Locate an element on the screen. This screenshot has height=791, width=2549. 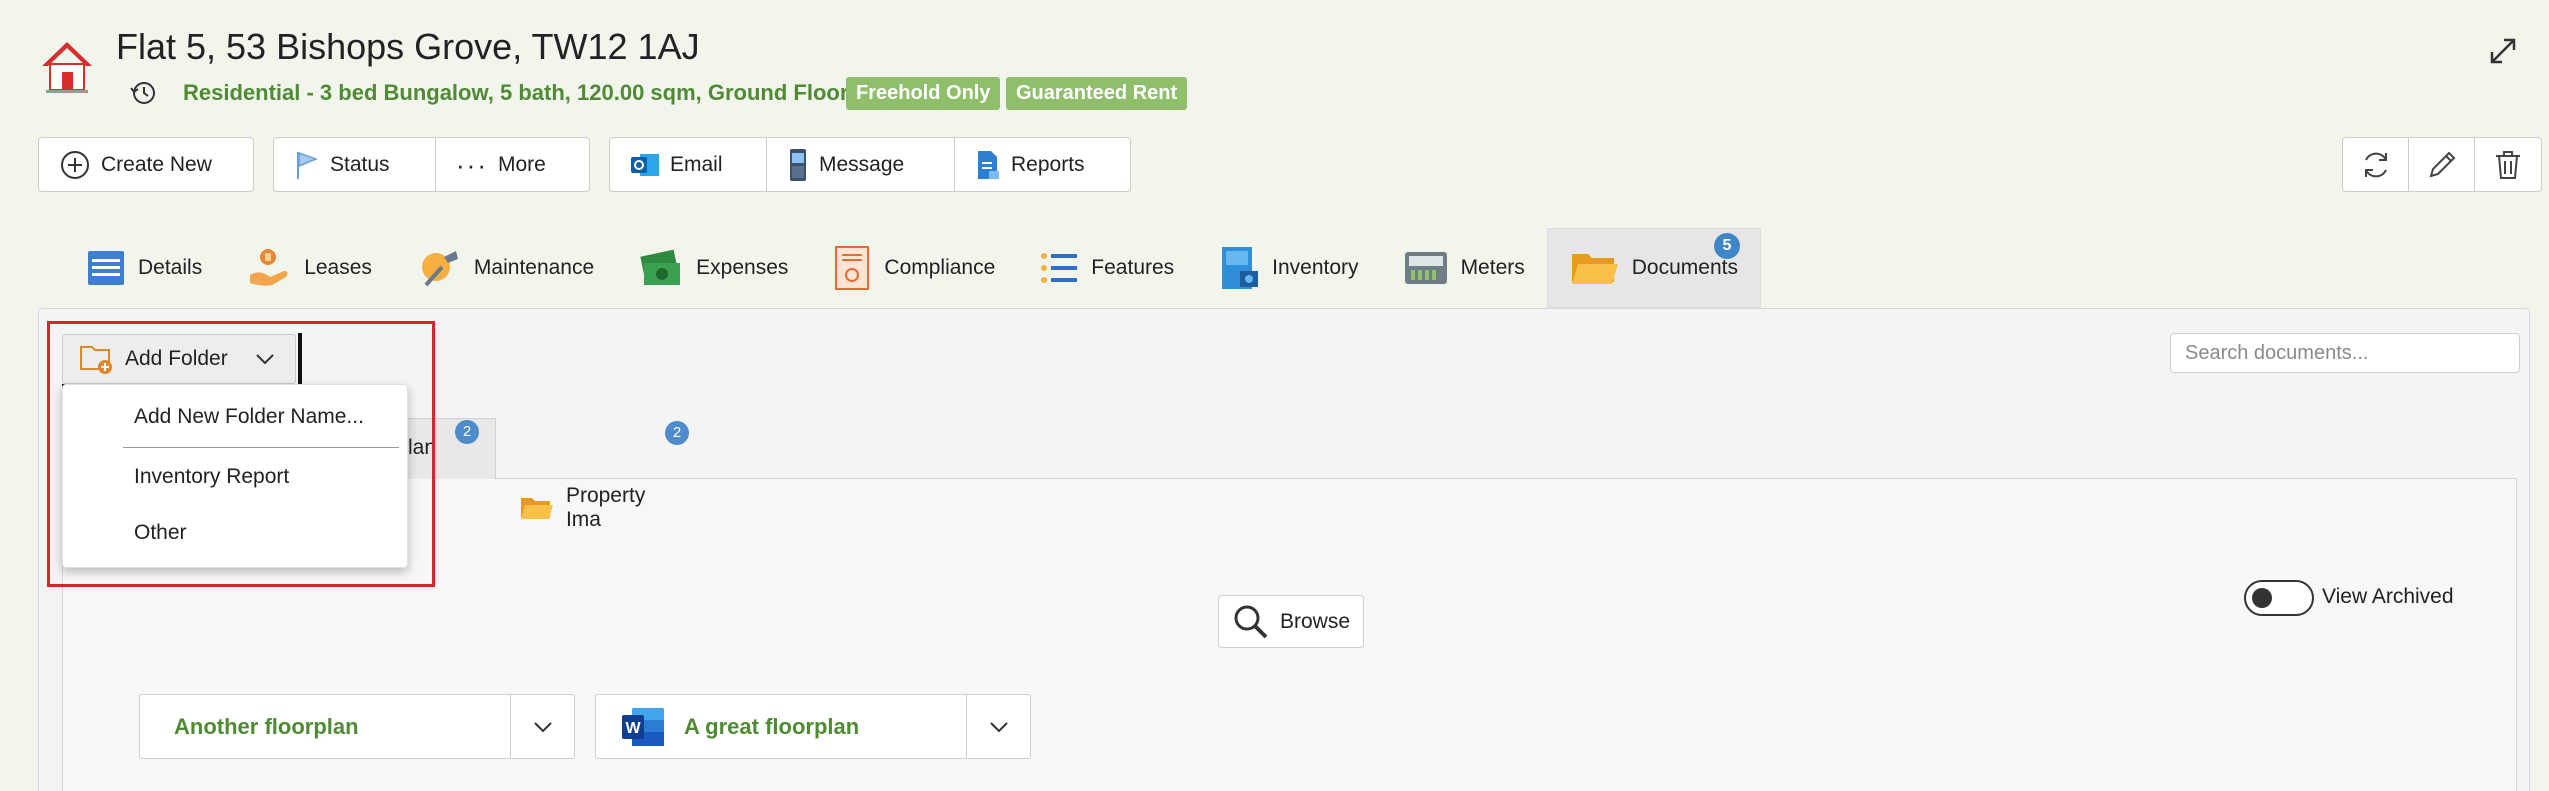
create-new-button: Create New is located at coordinates (135, 164).